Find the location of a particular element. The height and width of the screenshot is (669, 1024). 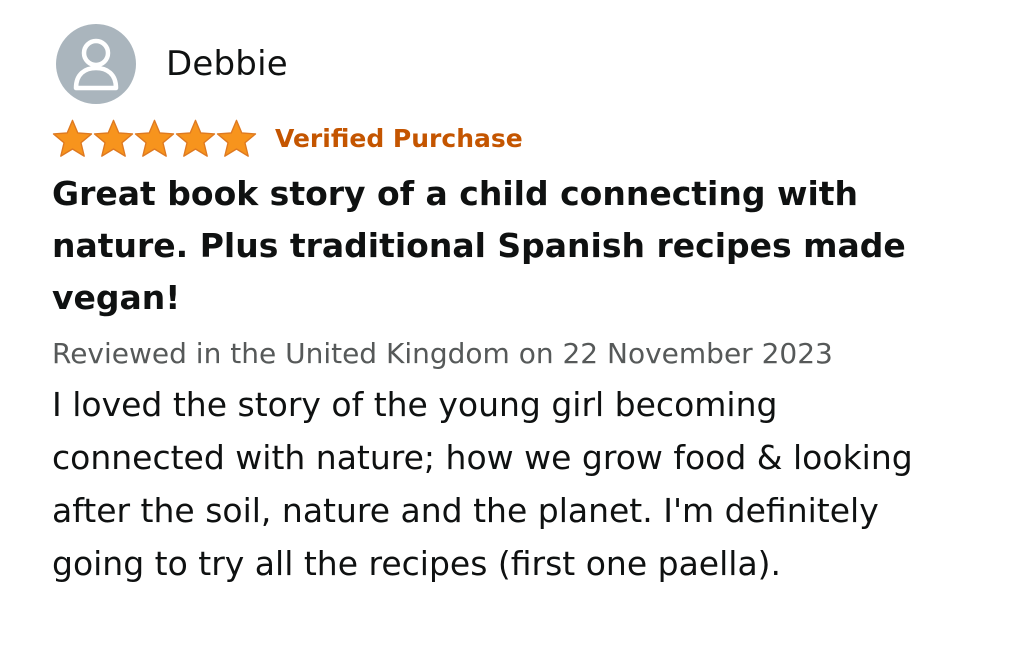

user-silhouette-icon is located at coordinates (96, 64).